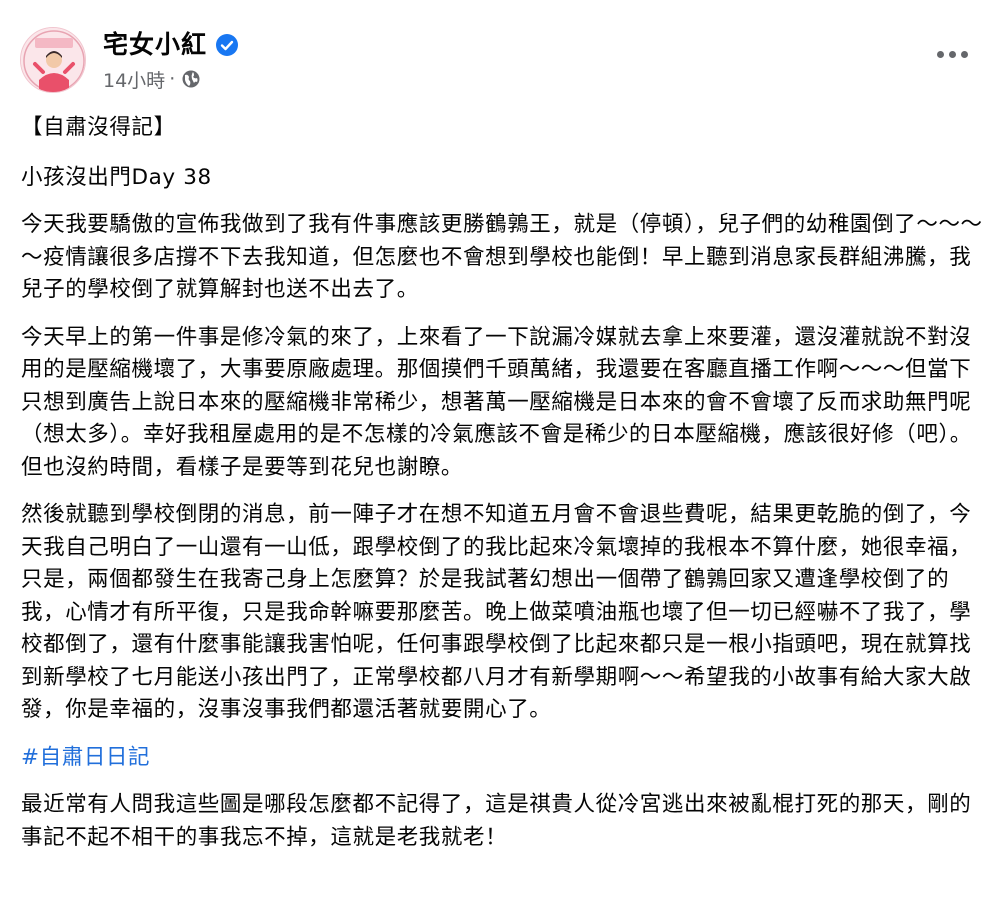 The height and width of the screenshot is (918, 1000). What do you see at coordinates (134, 79) in the screenshot?
I see `post-time: 14小時` at bounding box center [134, 79].